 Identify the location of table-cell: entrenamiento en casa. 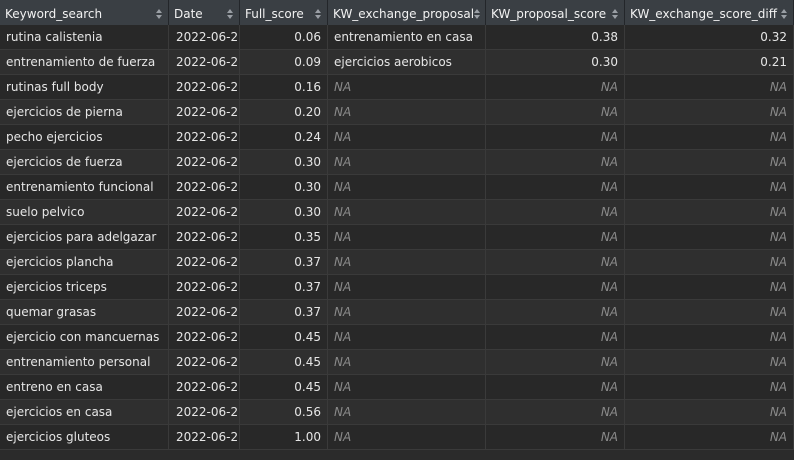
(407, 37).